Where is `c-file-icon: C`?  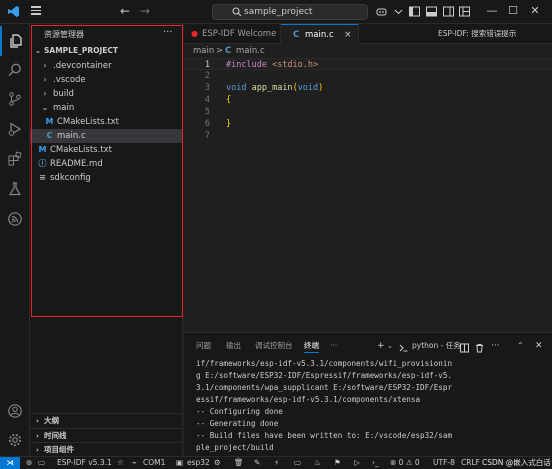 c-file-icon: C is located at coordinates (228, 51).